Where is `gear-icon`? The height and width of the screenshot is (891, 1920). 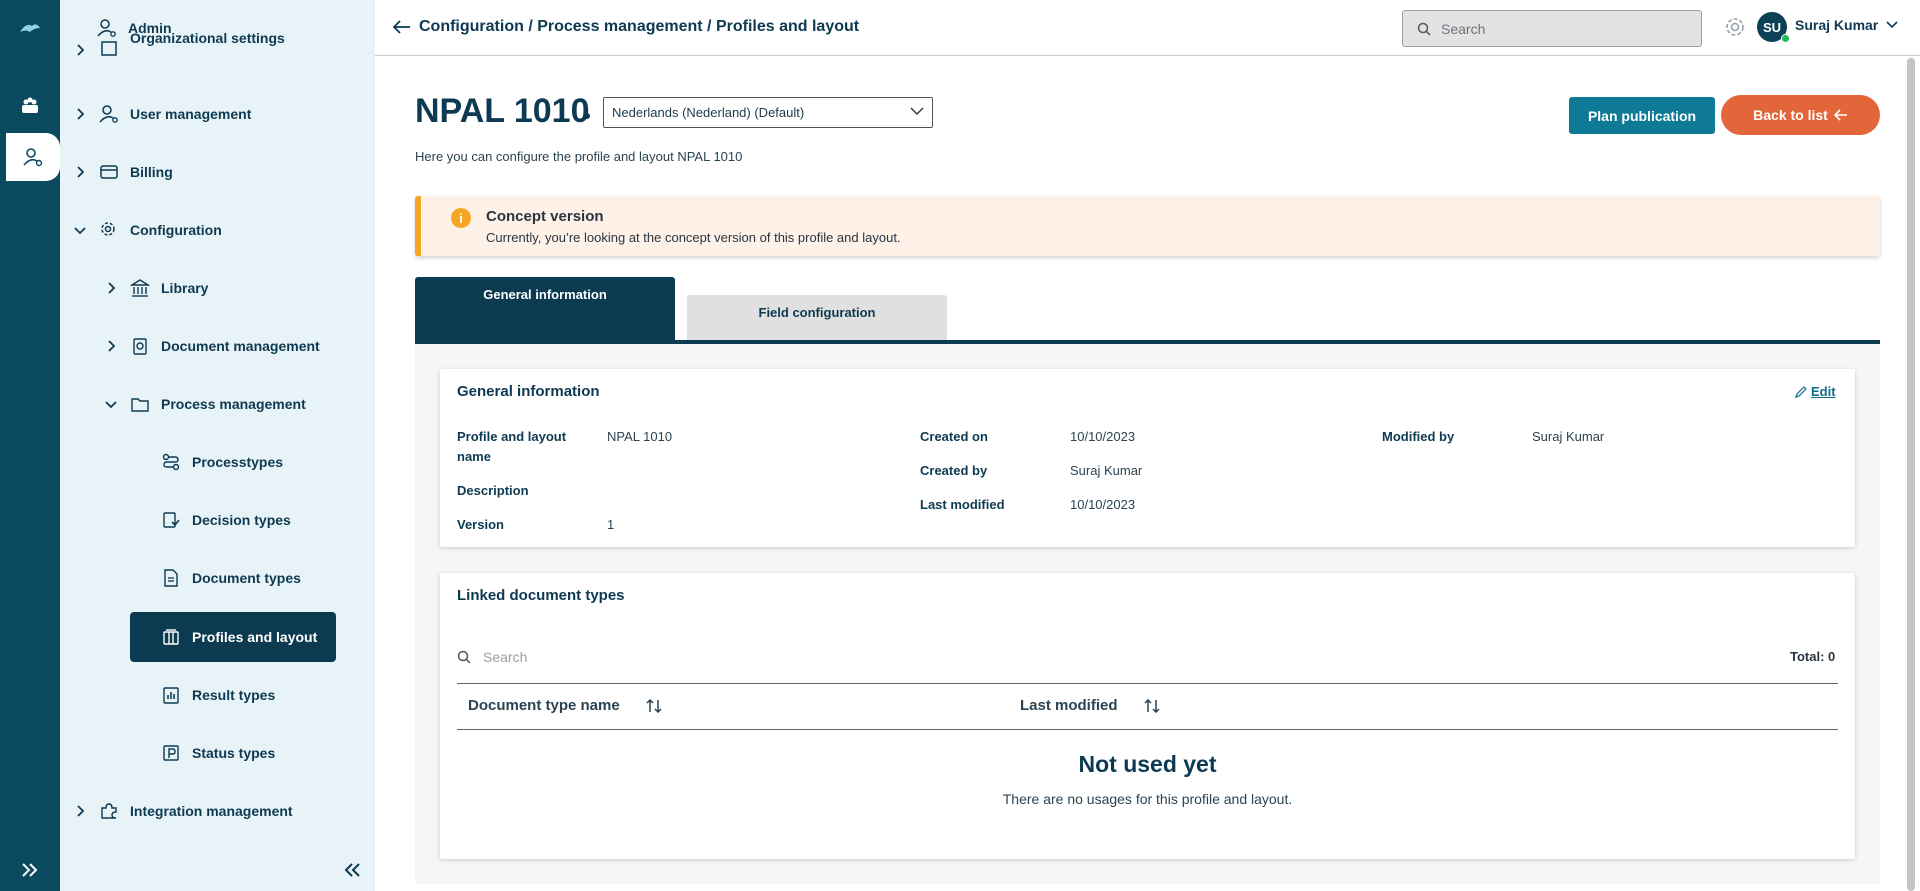 gear-icon is located at coordinates (1735, 27).